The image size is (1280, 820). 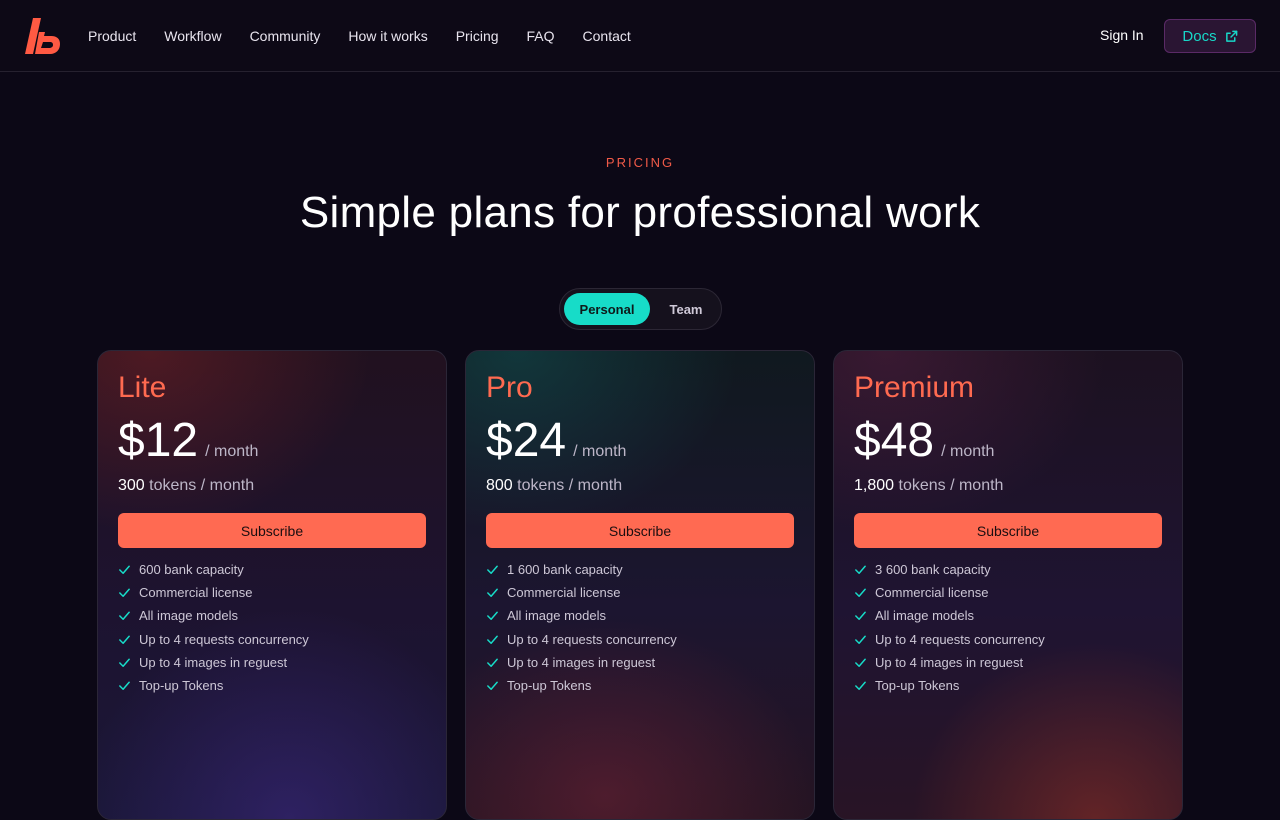 I want to click on toggle-team: Team, so click(x=686, y=309).